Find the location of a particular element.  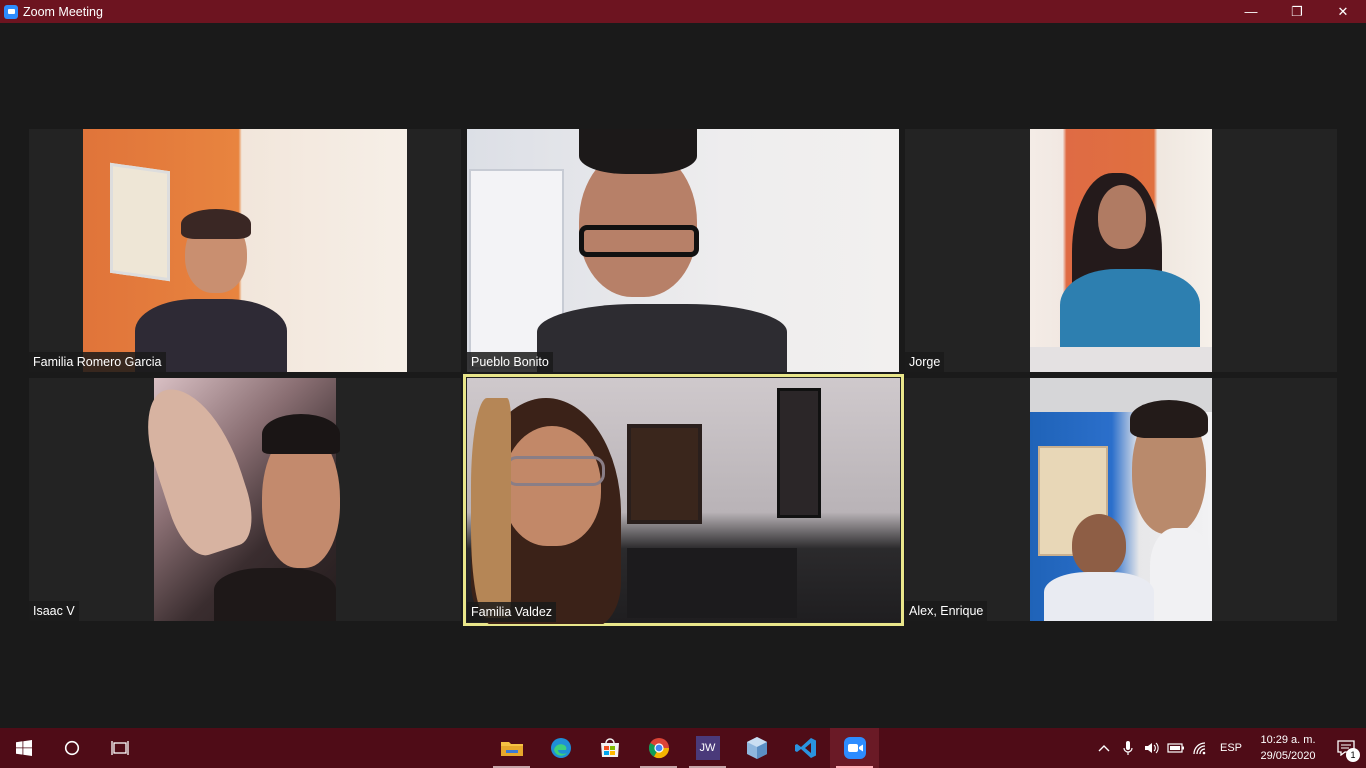

taskbar-app-virtualbox is located at coordinates (756, 748).